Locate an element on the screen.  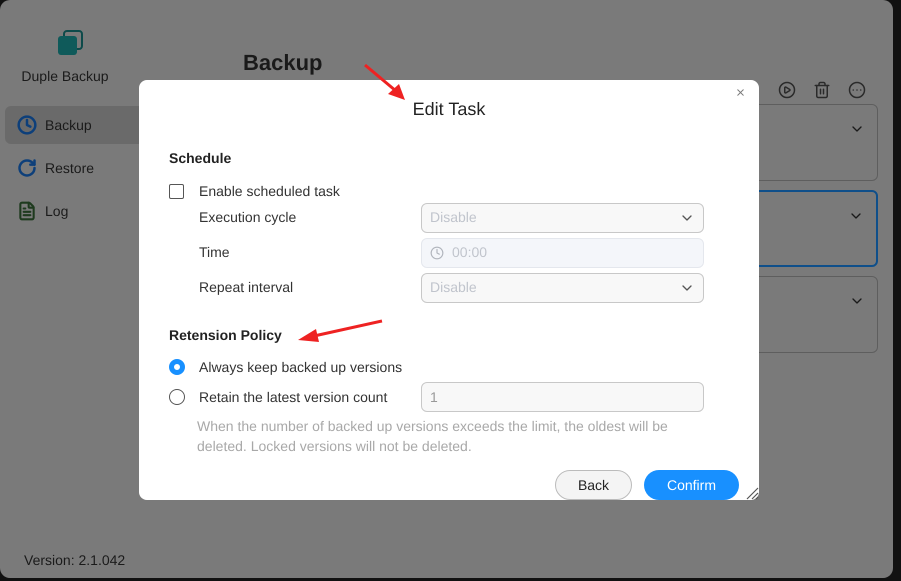
radio-label: Retain the latest version count is located at coordinates (293, 397).